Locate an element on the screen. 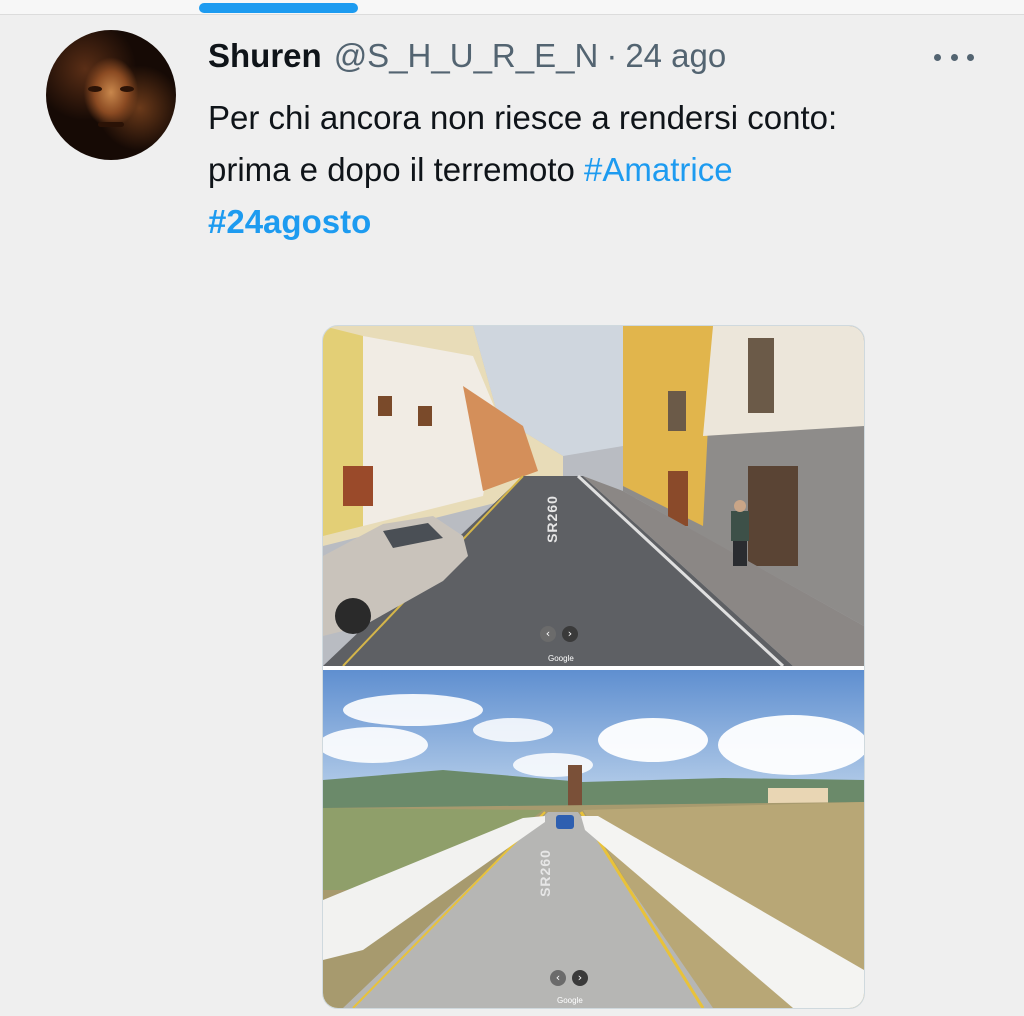 Image resolution: width=1024 pixels, height=1016 pixels. user-handle: @S_H_U_R_E_N is located at coordinates (466, 56).